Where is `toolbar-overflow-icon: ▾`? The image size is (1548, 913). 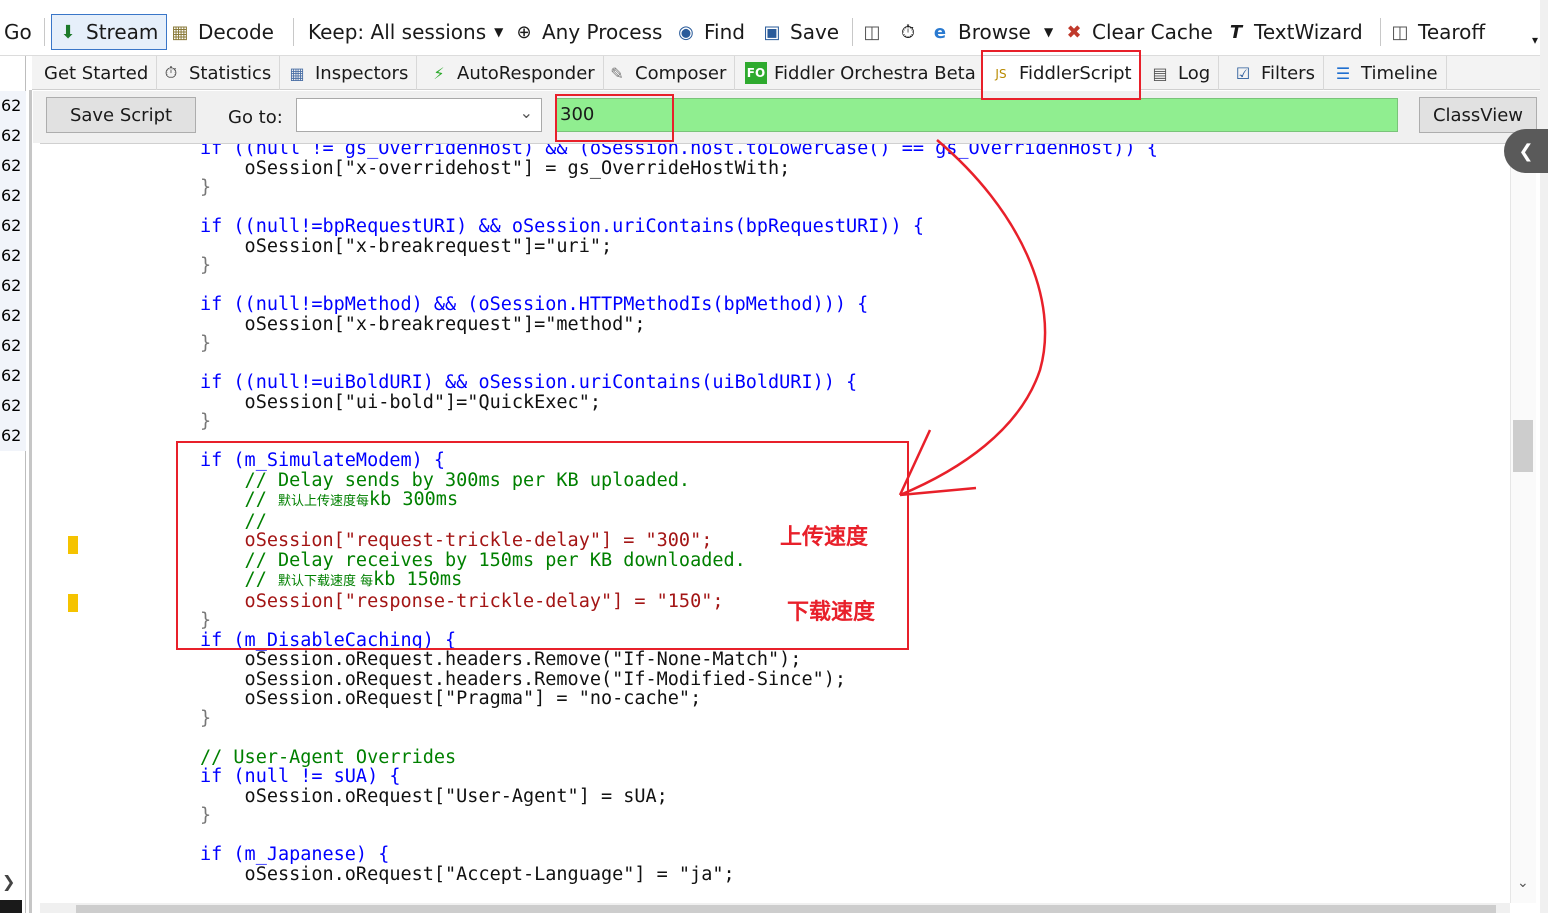 toolbar-overflow-icon: ▾ is located at coordinates (1535, 40).